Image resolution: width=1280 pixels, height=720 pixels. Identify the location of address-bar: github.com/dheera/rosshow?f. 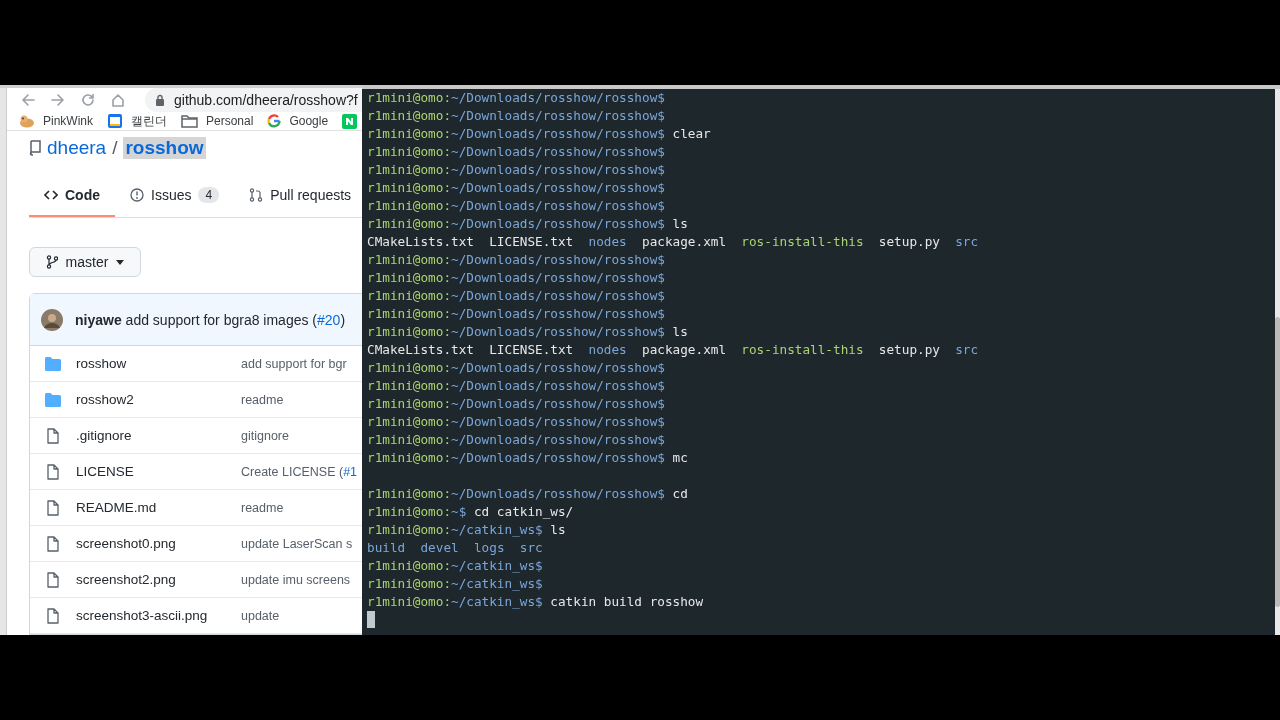
(253, 100).